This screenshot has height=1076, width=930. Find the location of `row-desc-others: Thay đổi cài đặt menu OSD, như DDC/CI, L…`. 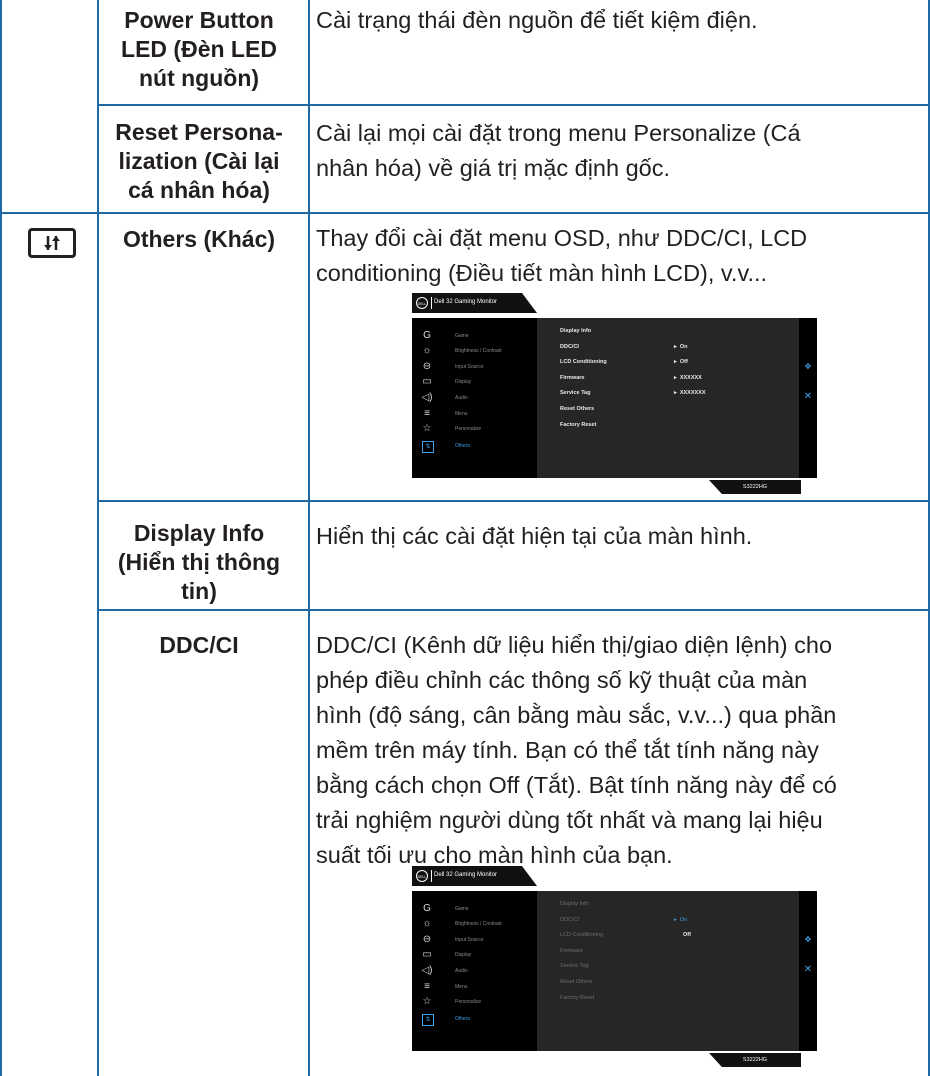

row-desc-others: Thay đổi cài đặt menu OSD, như DDC/CI, L… is located at coordinates (562, 255).